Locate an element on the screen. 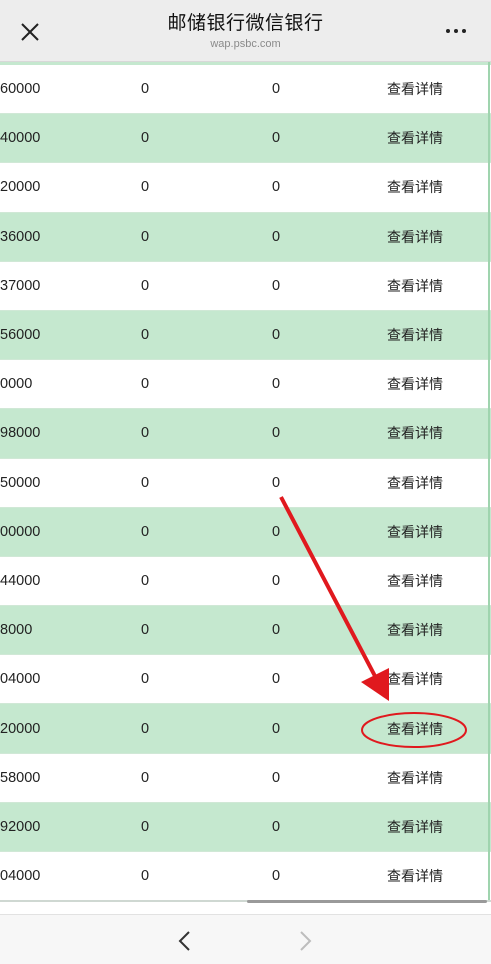  close-button is located at coordinates (30, 32).